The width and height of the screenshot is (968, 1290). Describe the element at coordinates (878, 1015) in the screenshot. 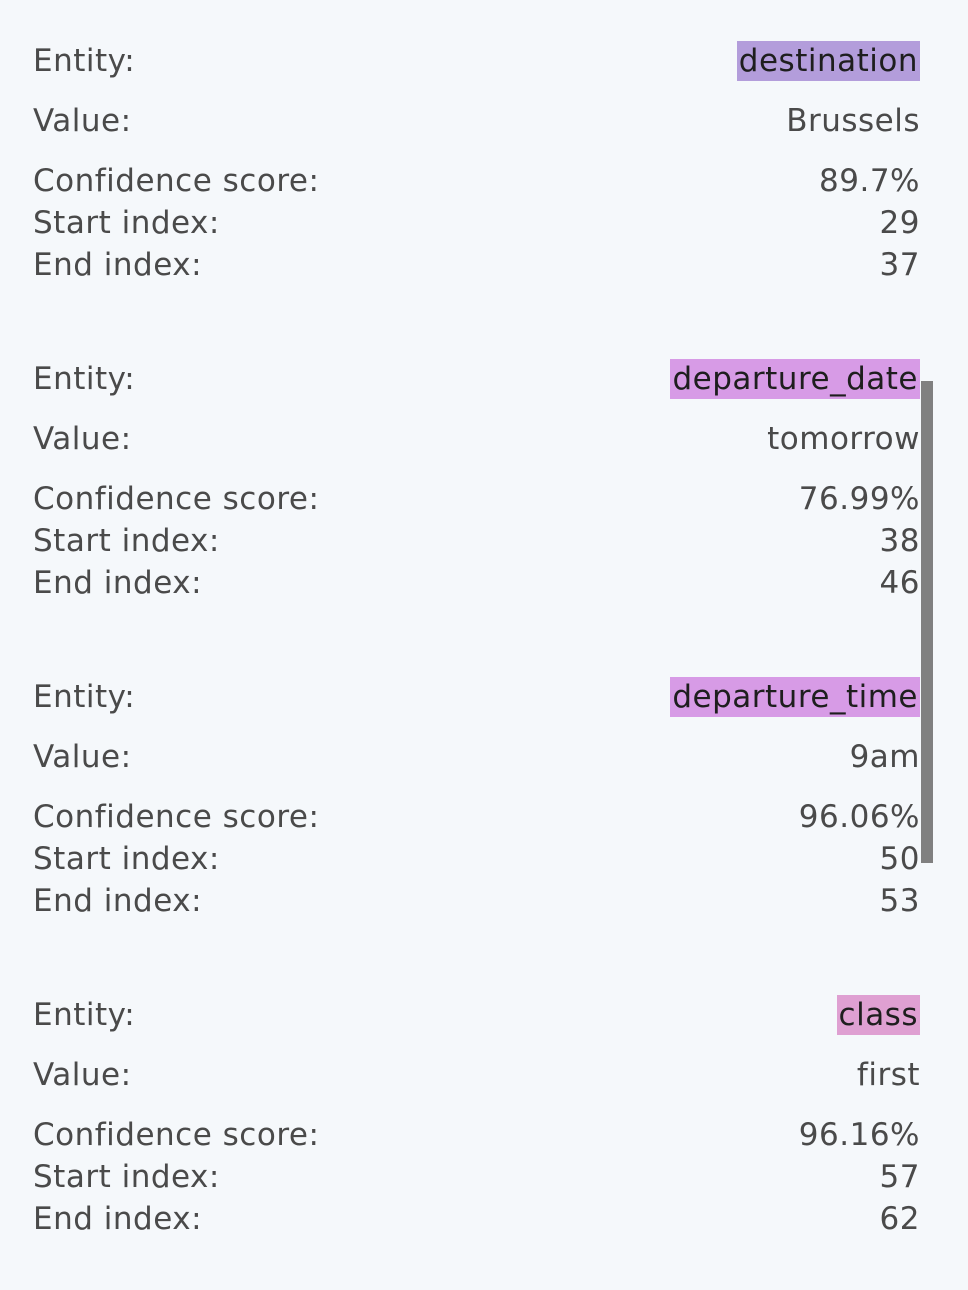

I see `entity-tag: class` at that location.